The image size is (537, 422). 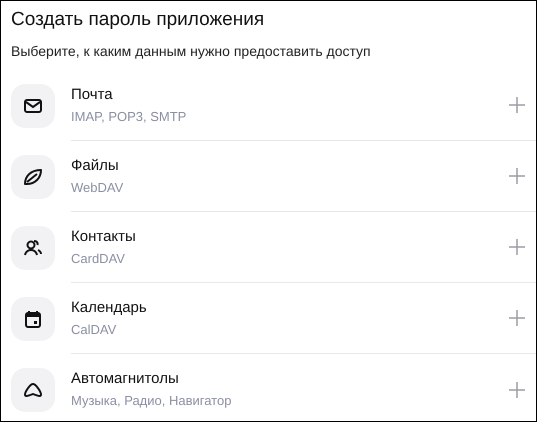 I want to click on item-description: IMAP, POP3, SMTP, so click(x=129, y=117).